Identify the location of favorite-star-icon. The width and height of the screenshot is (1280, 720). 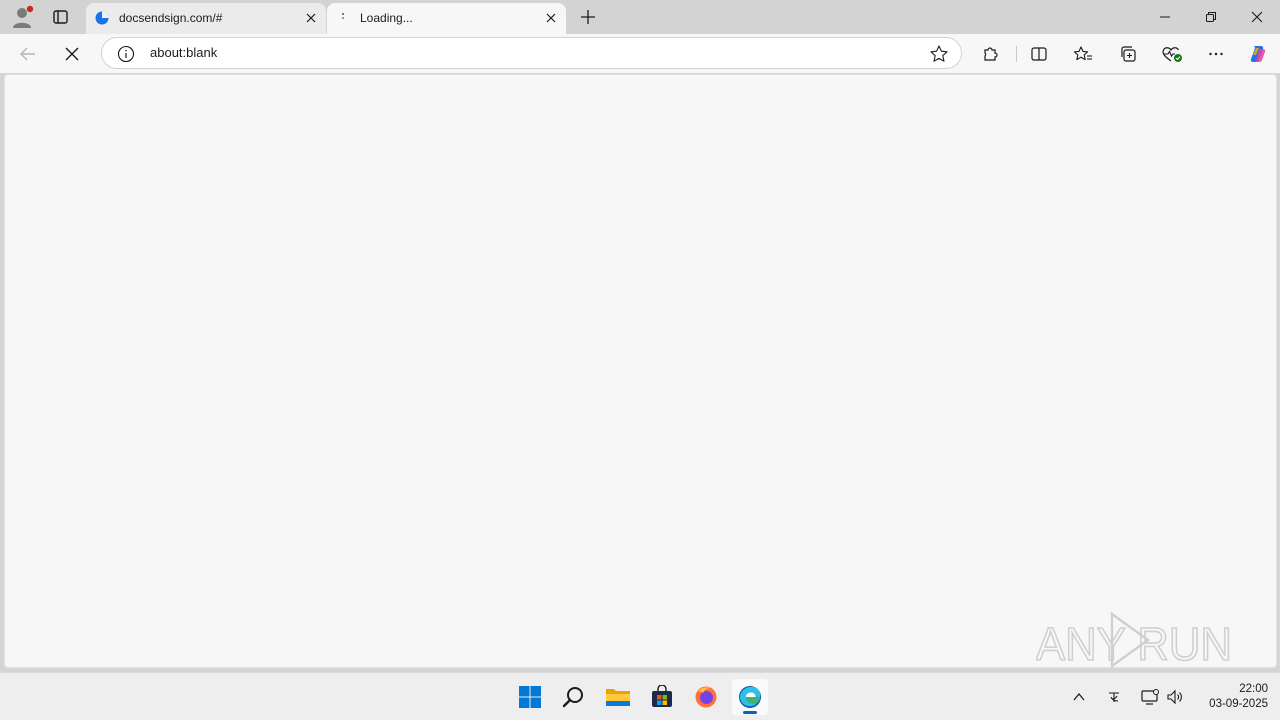
(939, 54).